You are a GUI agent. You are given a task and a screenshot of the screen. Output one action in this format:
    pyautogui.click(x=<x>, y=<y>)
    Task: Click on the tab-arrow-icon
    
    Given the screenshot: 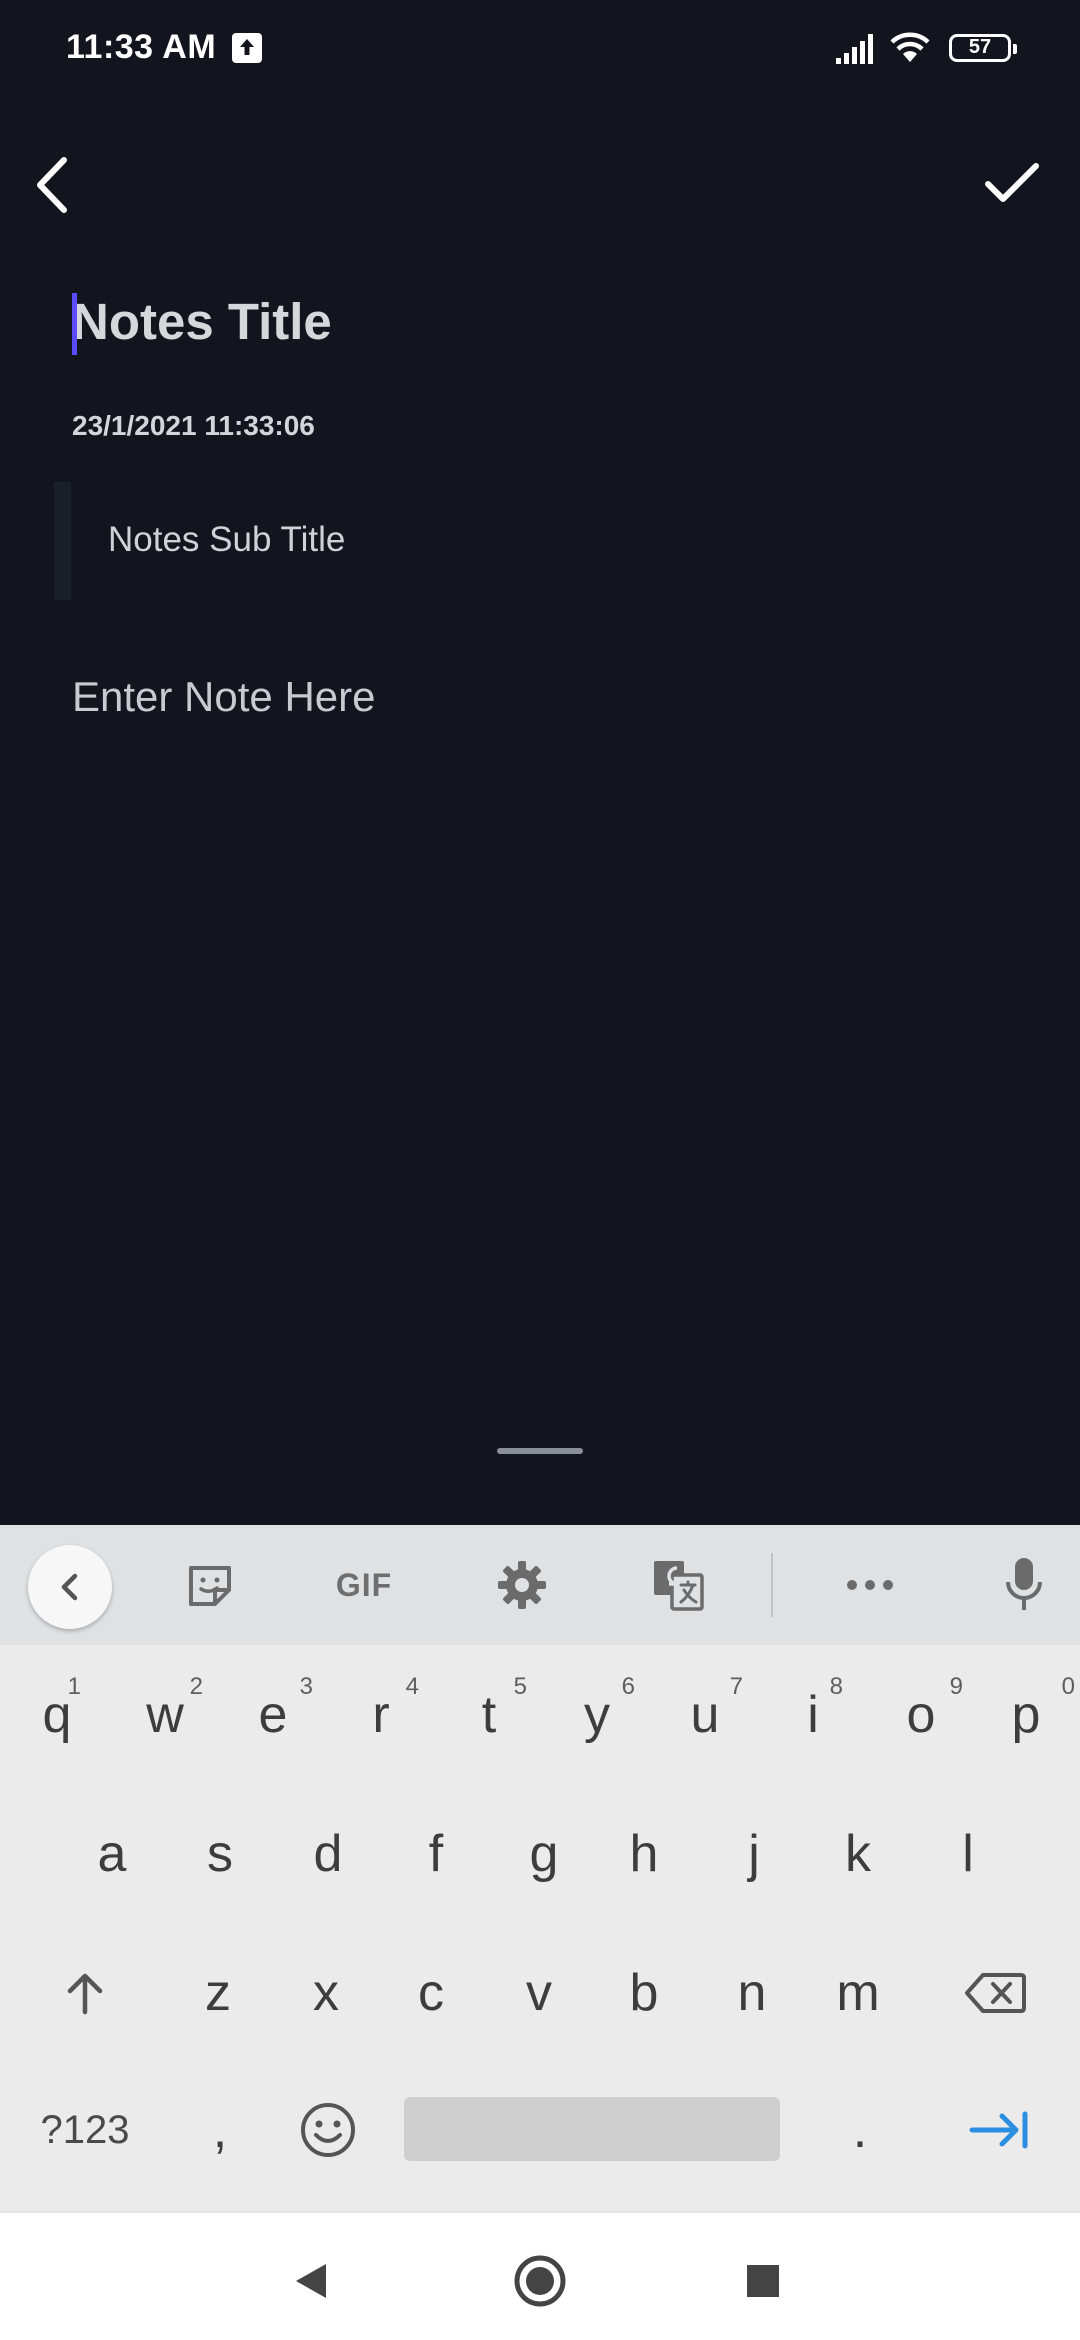 What is the action you would take?
    pyautogui.click(x=998, y=2130)
    